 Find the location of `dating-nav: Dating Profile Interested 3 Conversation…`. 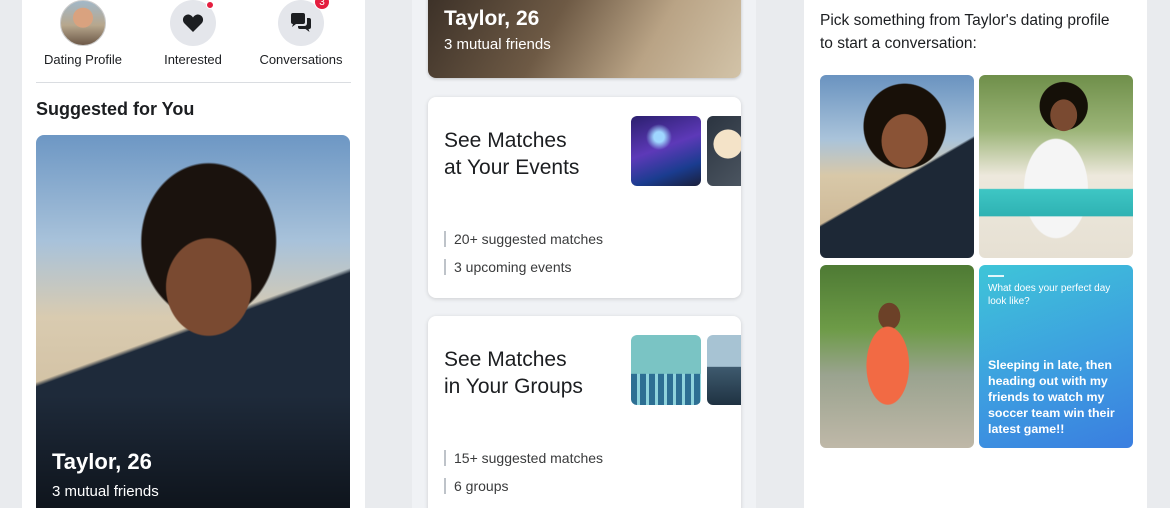

dating-nav: Dating Profile Interested 3 Conversation… is located at coordinates (193, 41).